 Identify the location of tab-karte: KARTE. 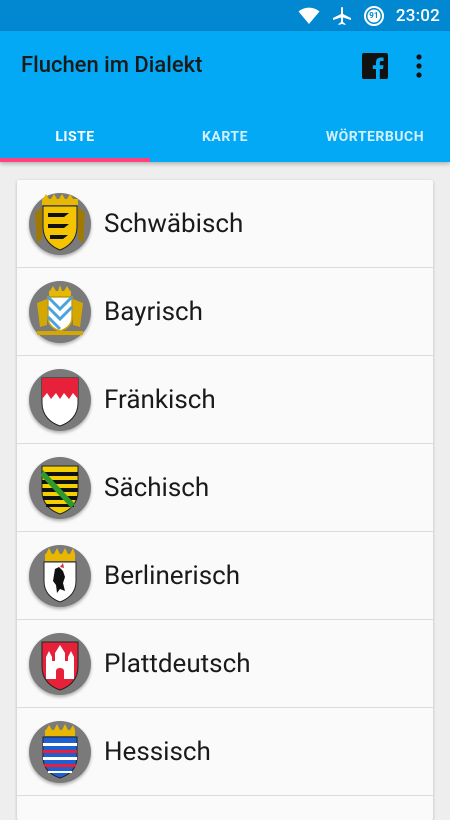
(225, 136).